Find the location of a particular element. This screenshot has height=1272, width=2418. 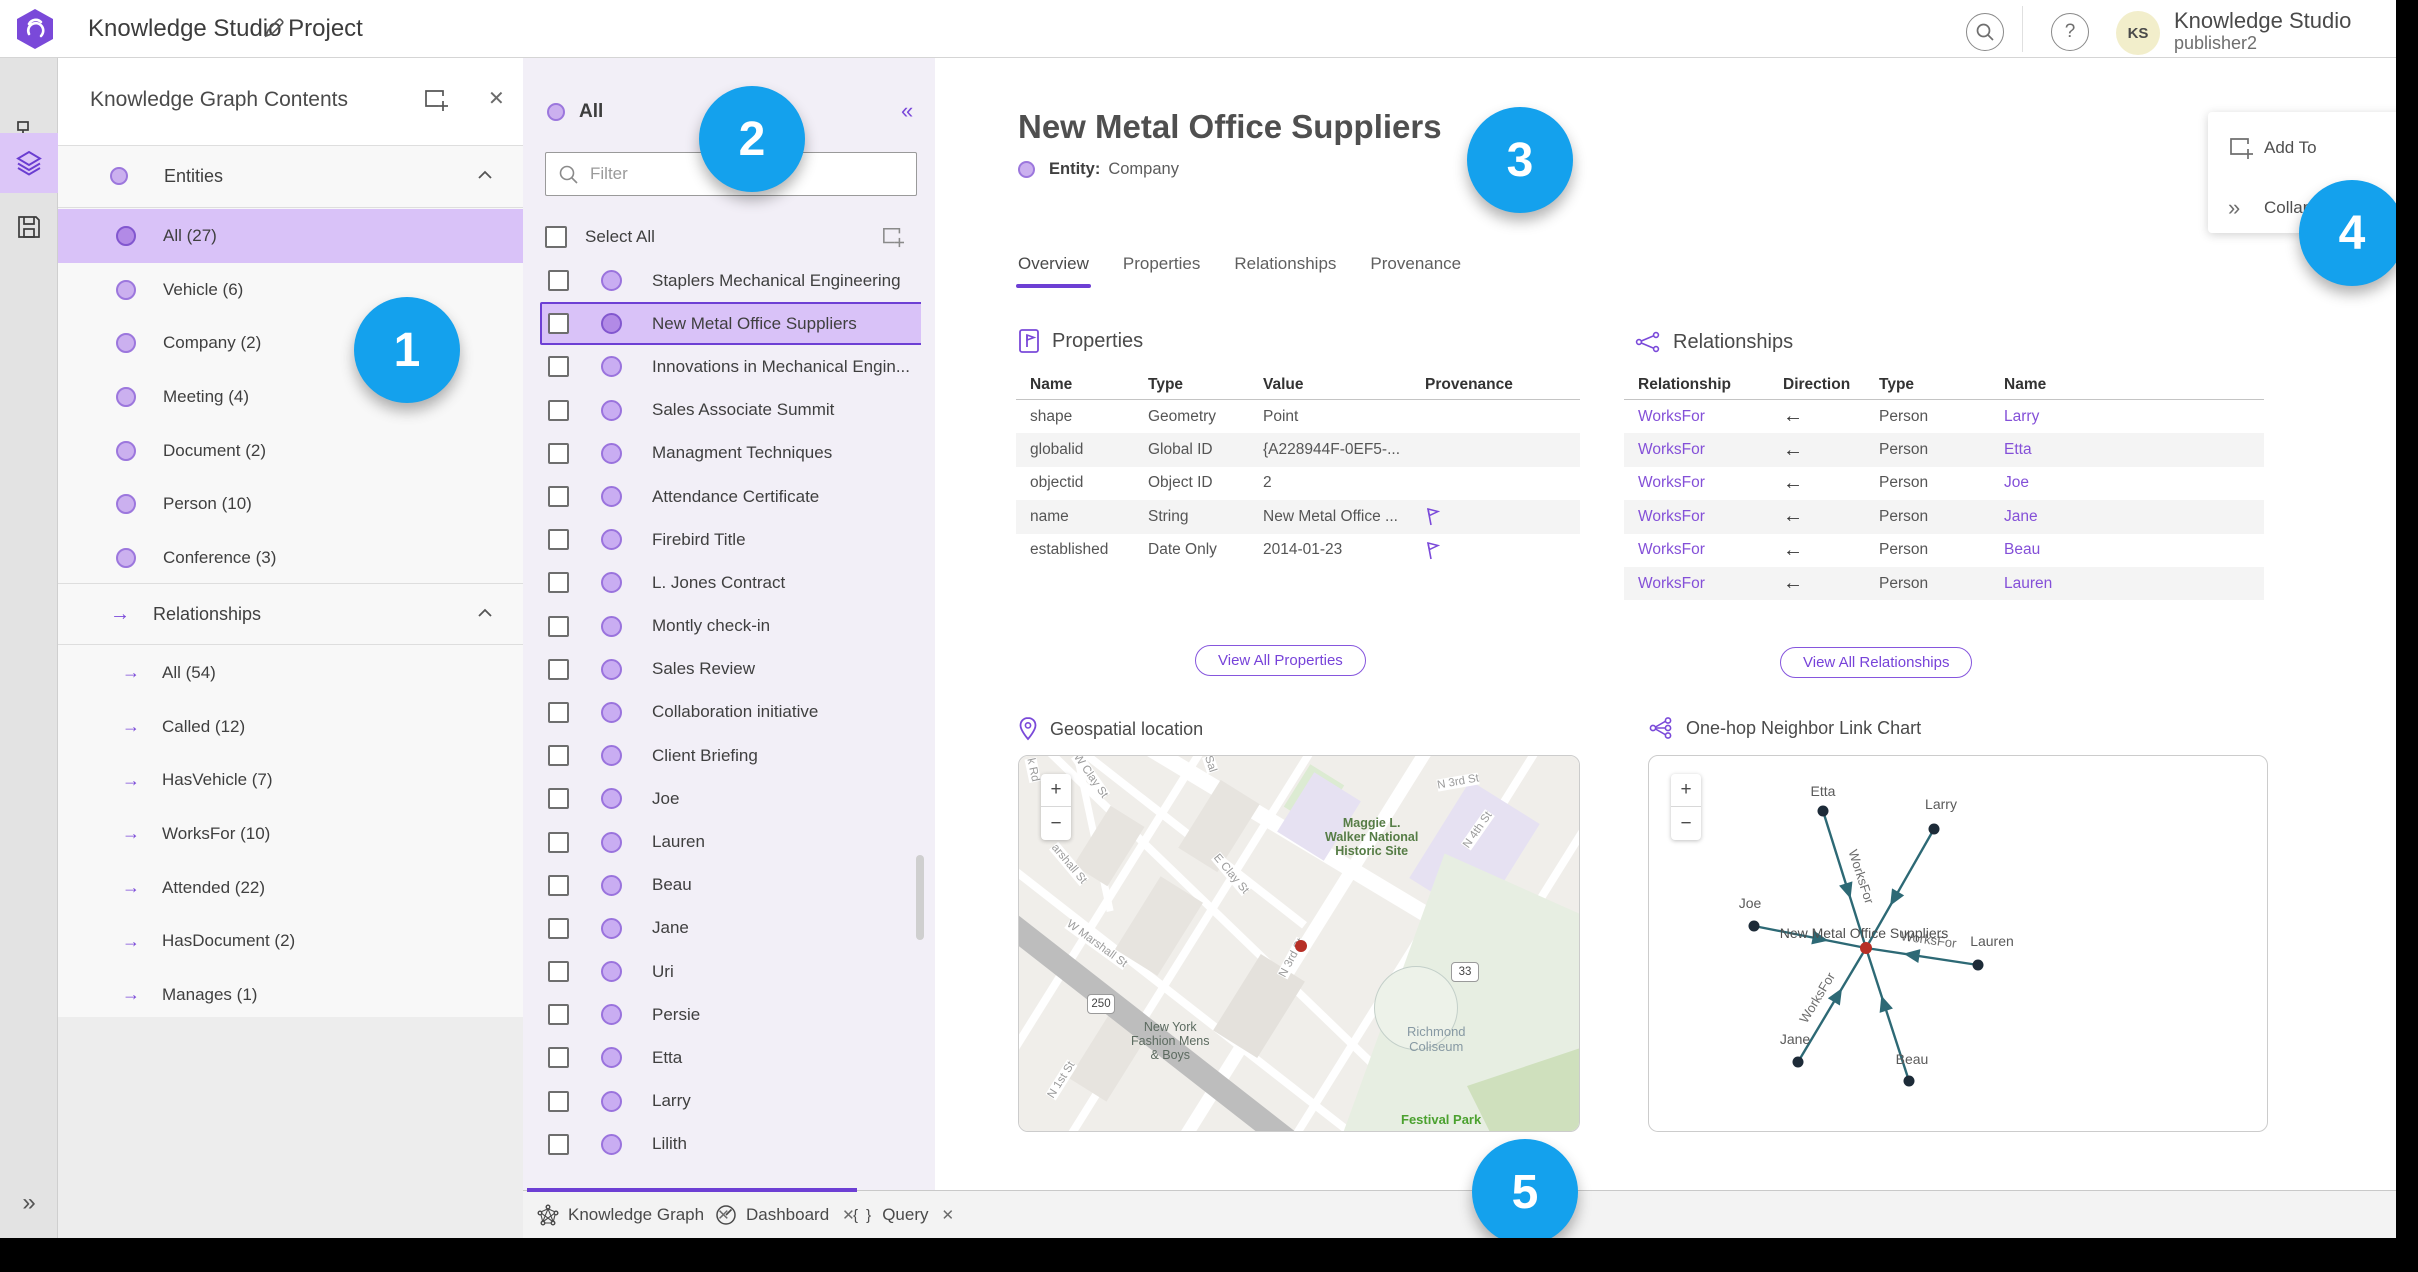

add-to-menu-item: Add To is located at coordinates (2308, 148).